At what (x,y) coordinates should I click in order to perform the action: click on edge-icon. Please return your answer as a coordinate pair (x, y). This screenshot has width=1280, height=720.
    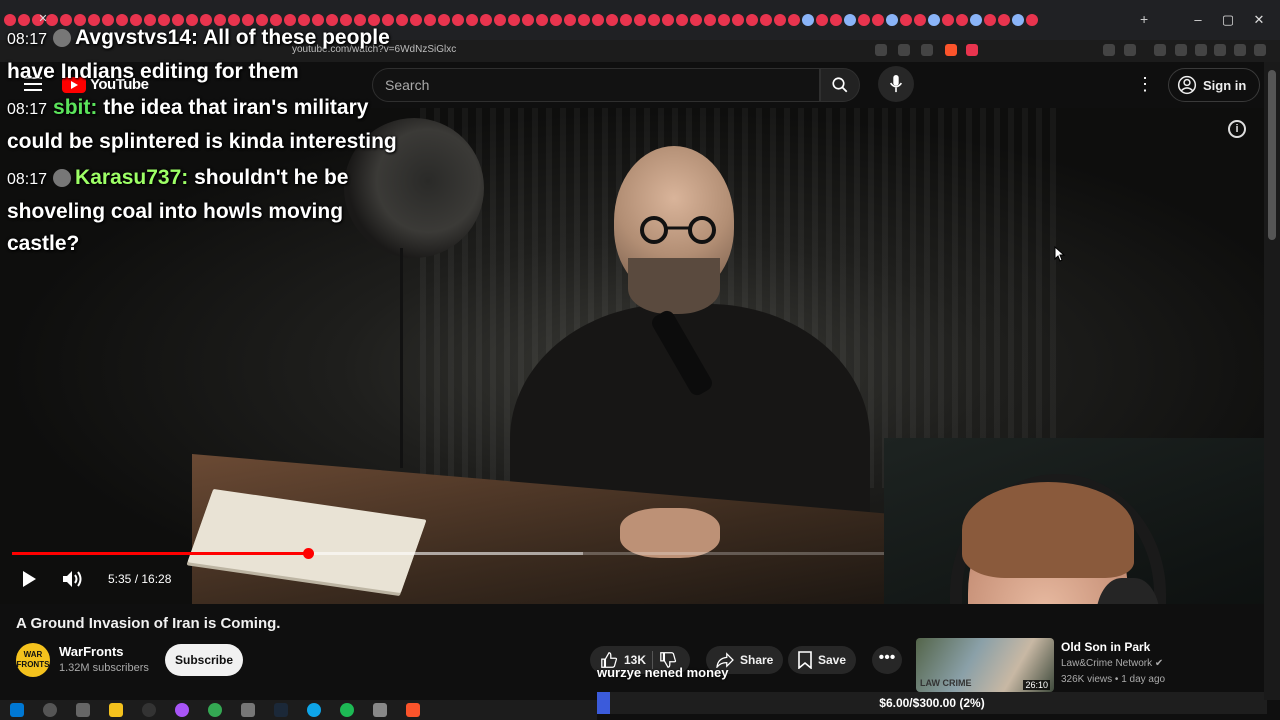
    Looking at the image, I should click on (314, 710).